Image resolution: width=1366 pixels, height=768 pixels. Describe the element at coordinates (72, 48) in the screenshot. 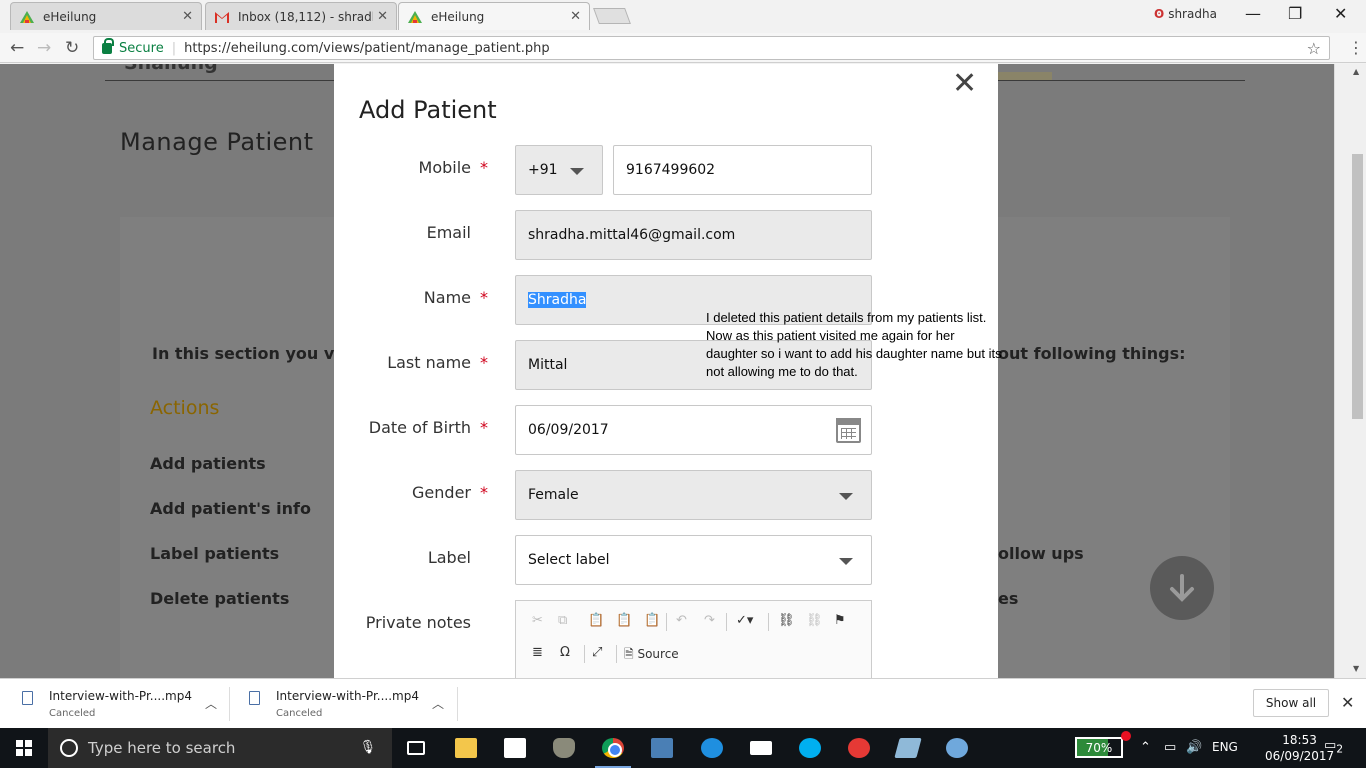

I see `reload-icon: ↻` at that location.